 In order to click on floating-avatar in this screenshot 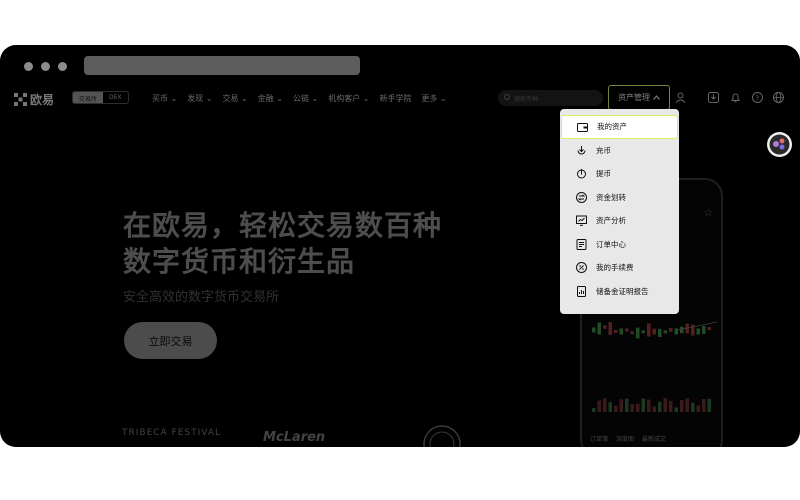, I will do `click(779, 144)`.